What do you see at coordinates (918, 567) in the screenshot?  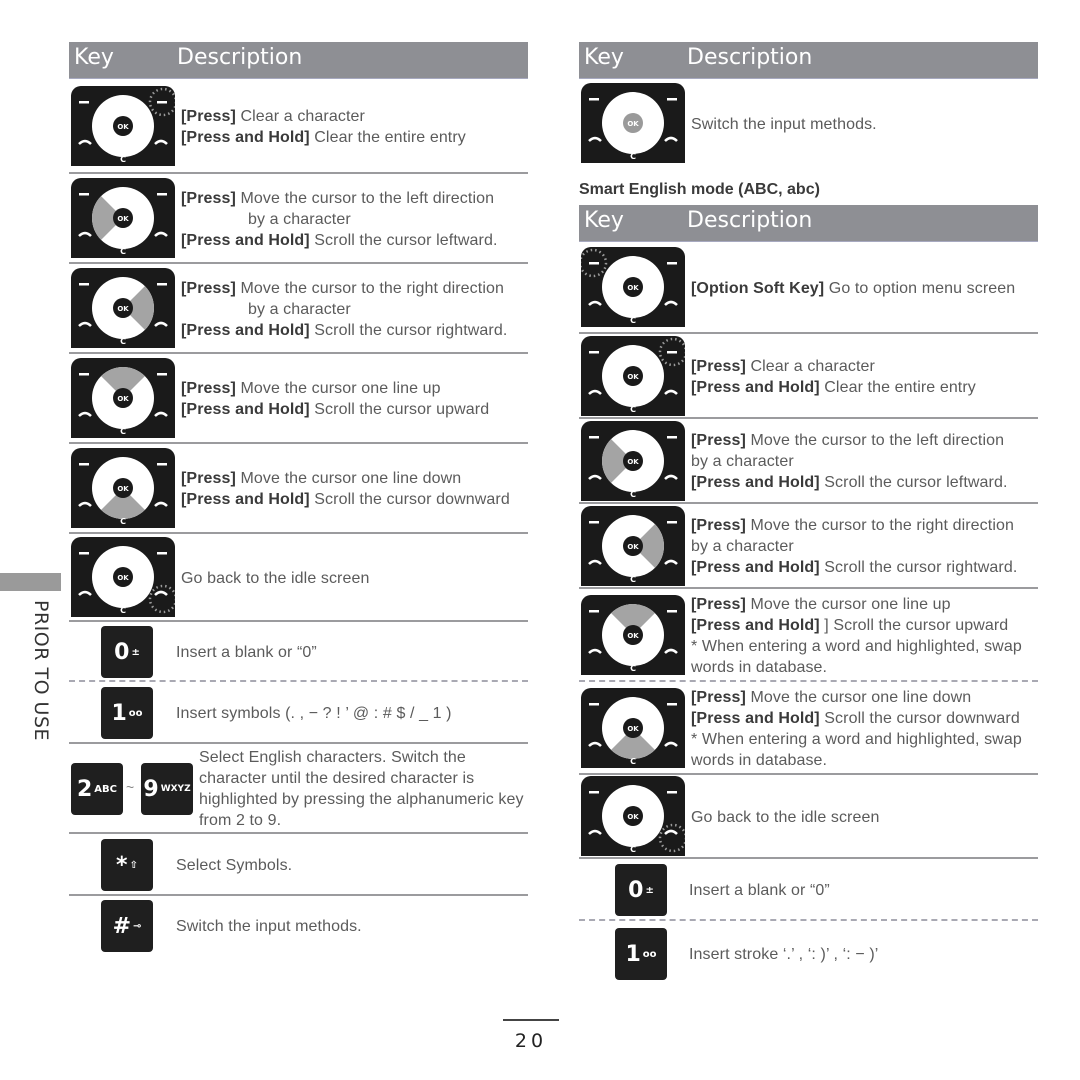 I see `description-text: Scroll the cursor rightward.` at bounding box center [918, 567].